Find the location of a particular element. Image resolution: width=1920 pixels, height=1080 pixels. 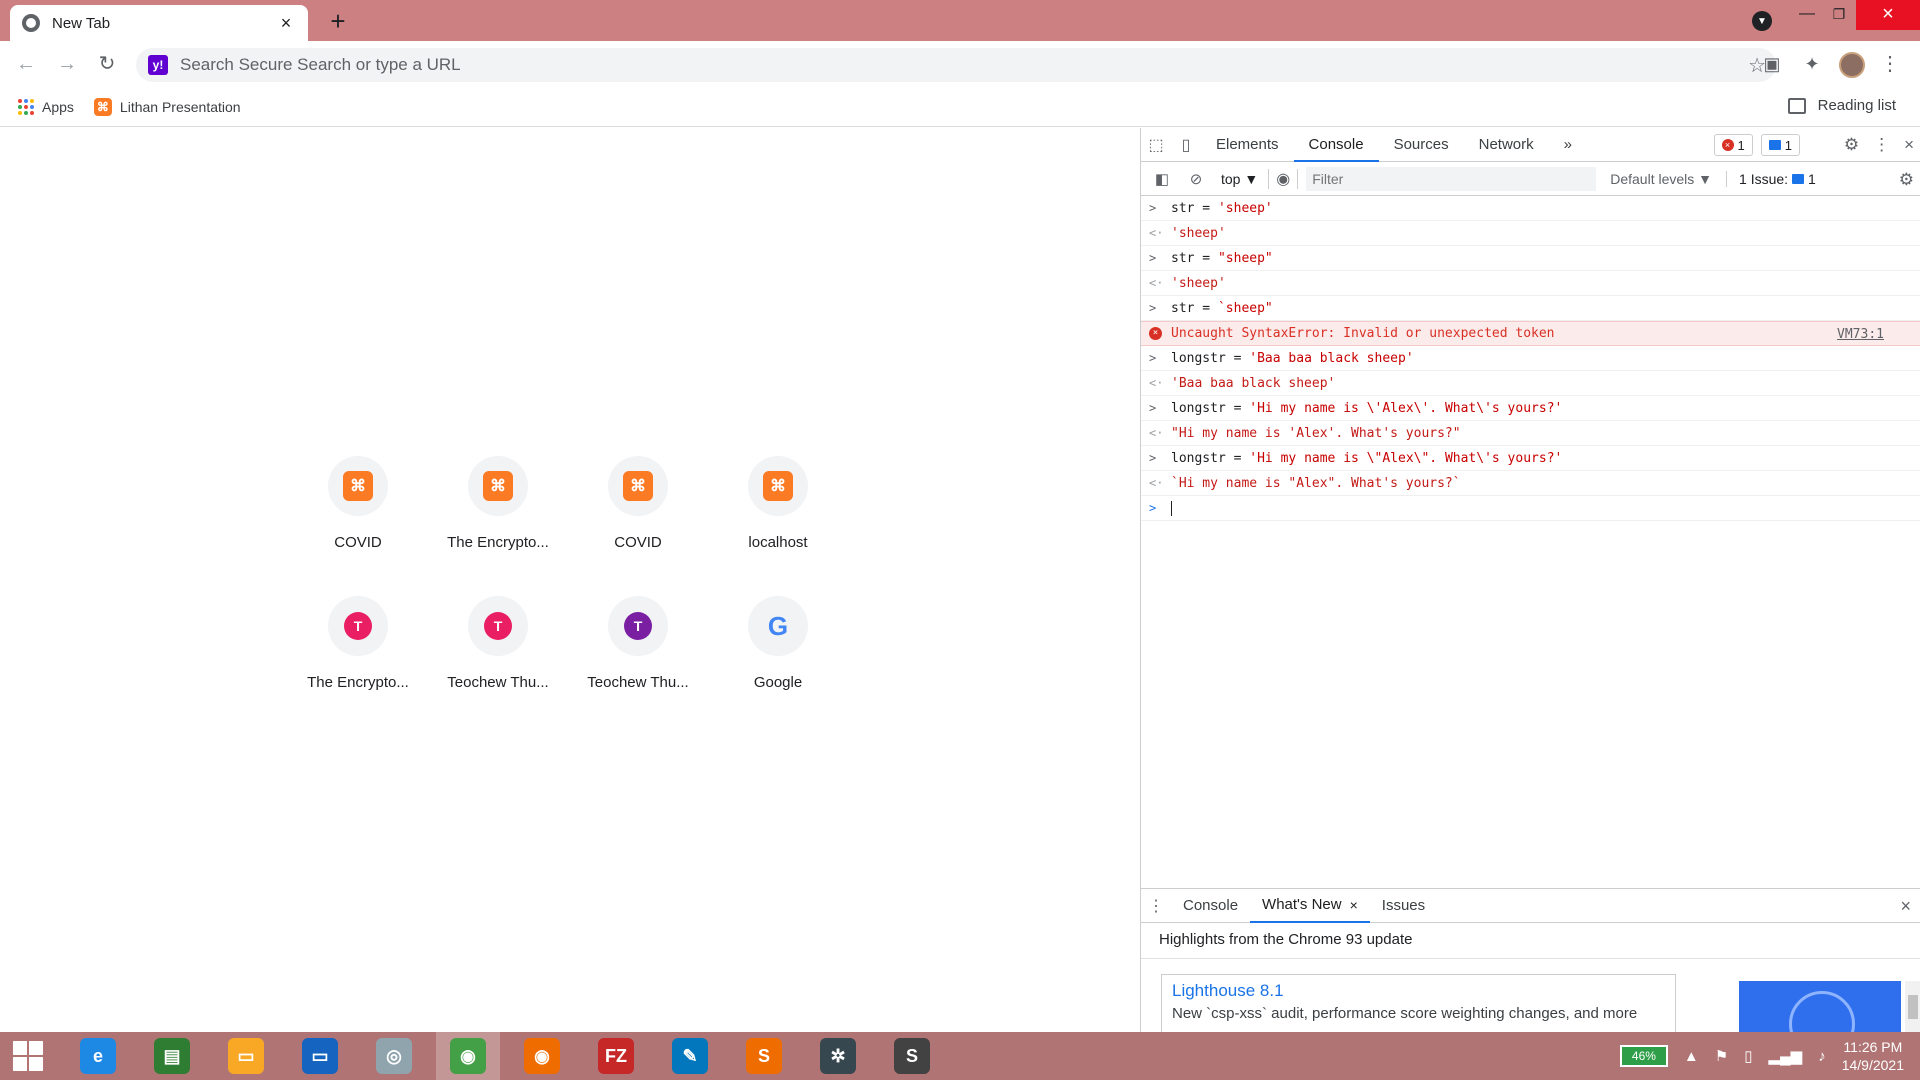

tab-console: Console is located at coordinates (1336, 145).